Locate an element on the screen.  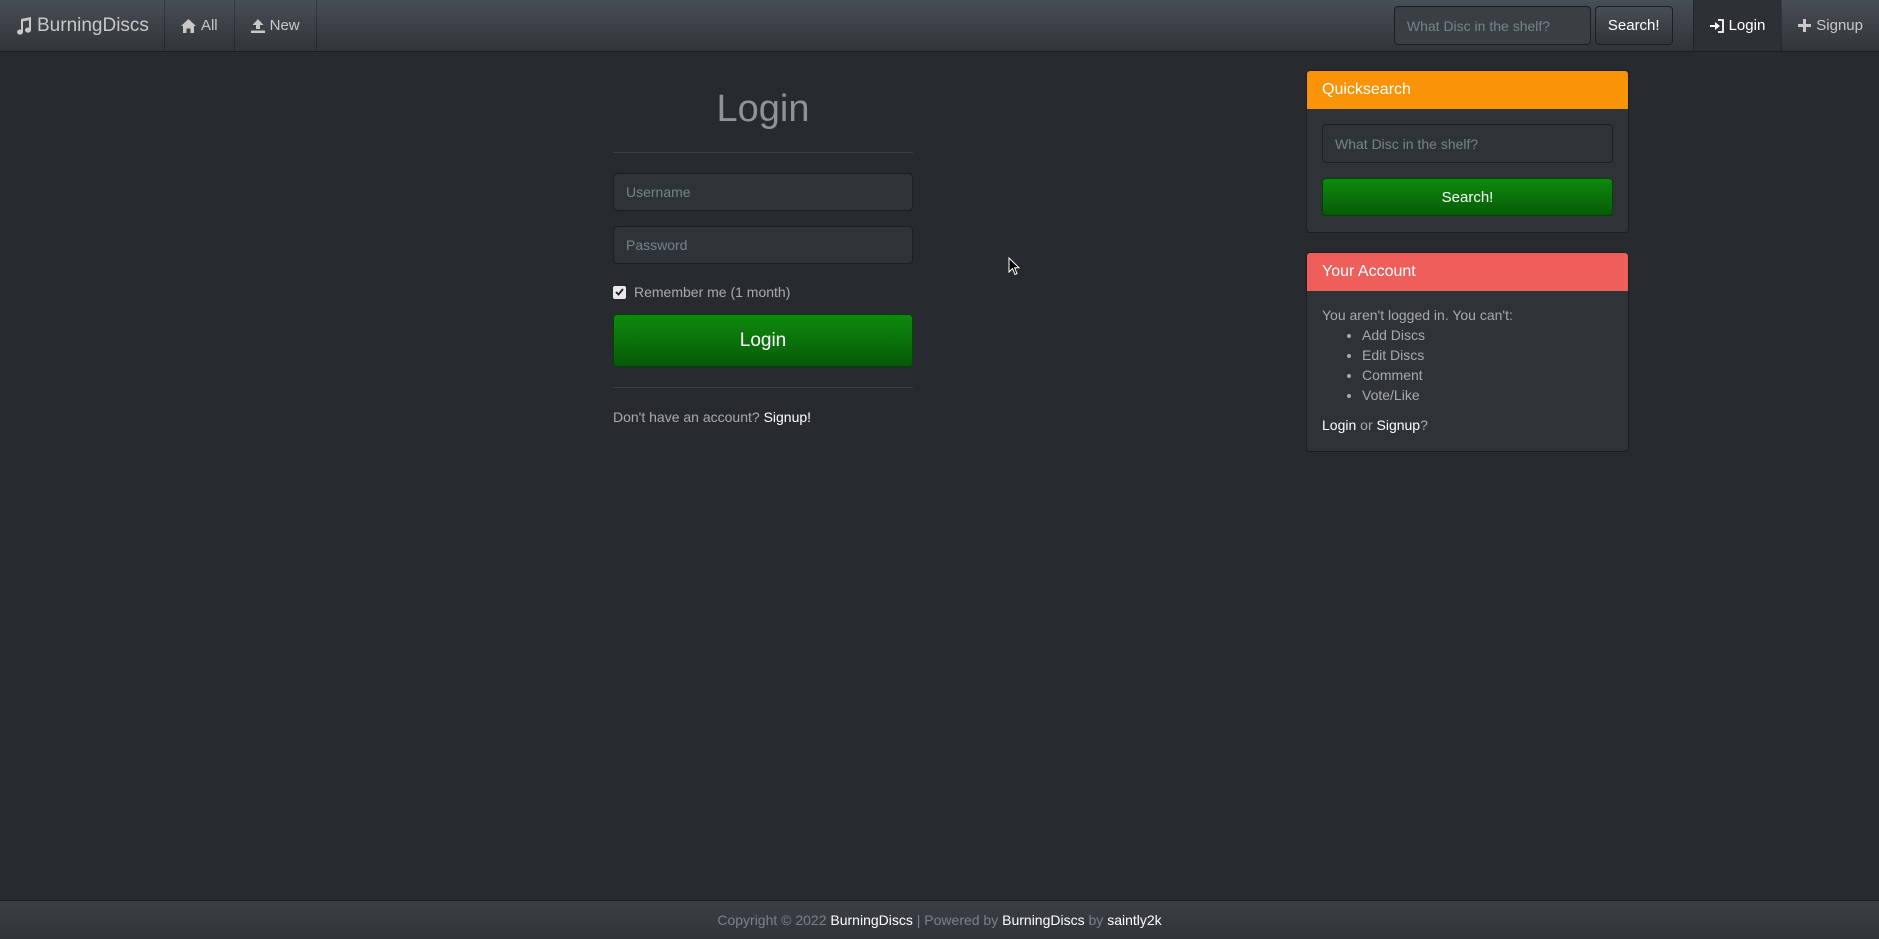
login-icon is located at coordinates (1716, 25).